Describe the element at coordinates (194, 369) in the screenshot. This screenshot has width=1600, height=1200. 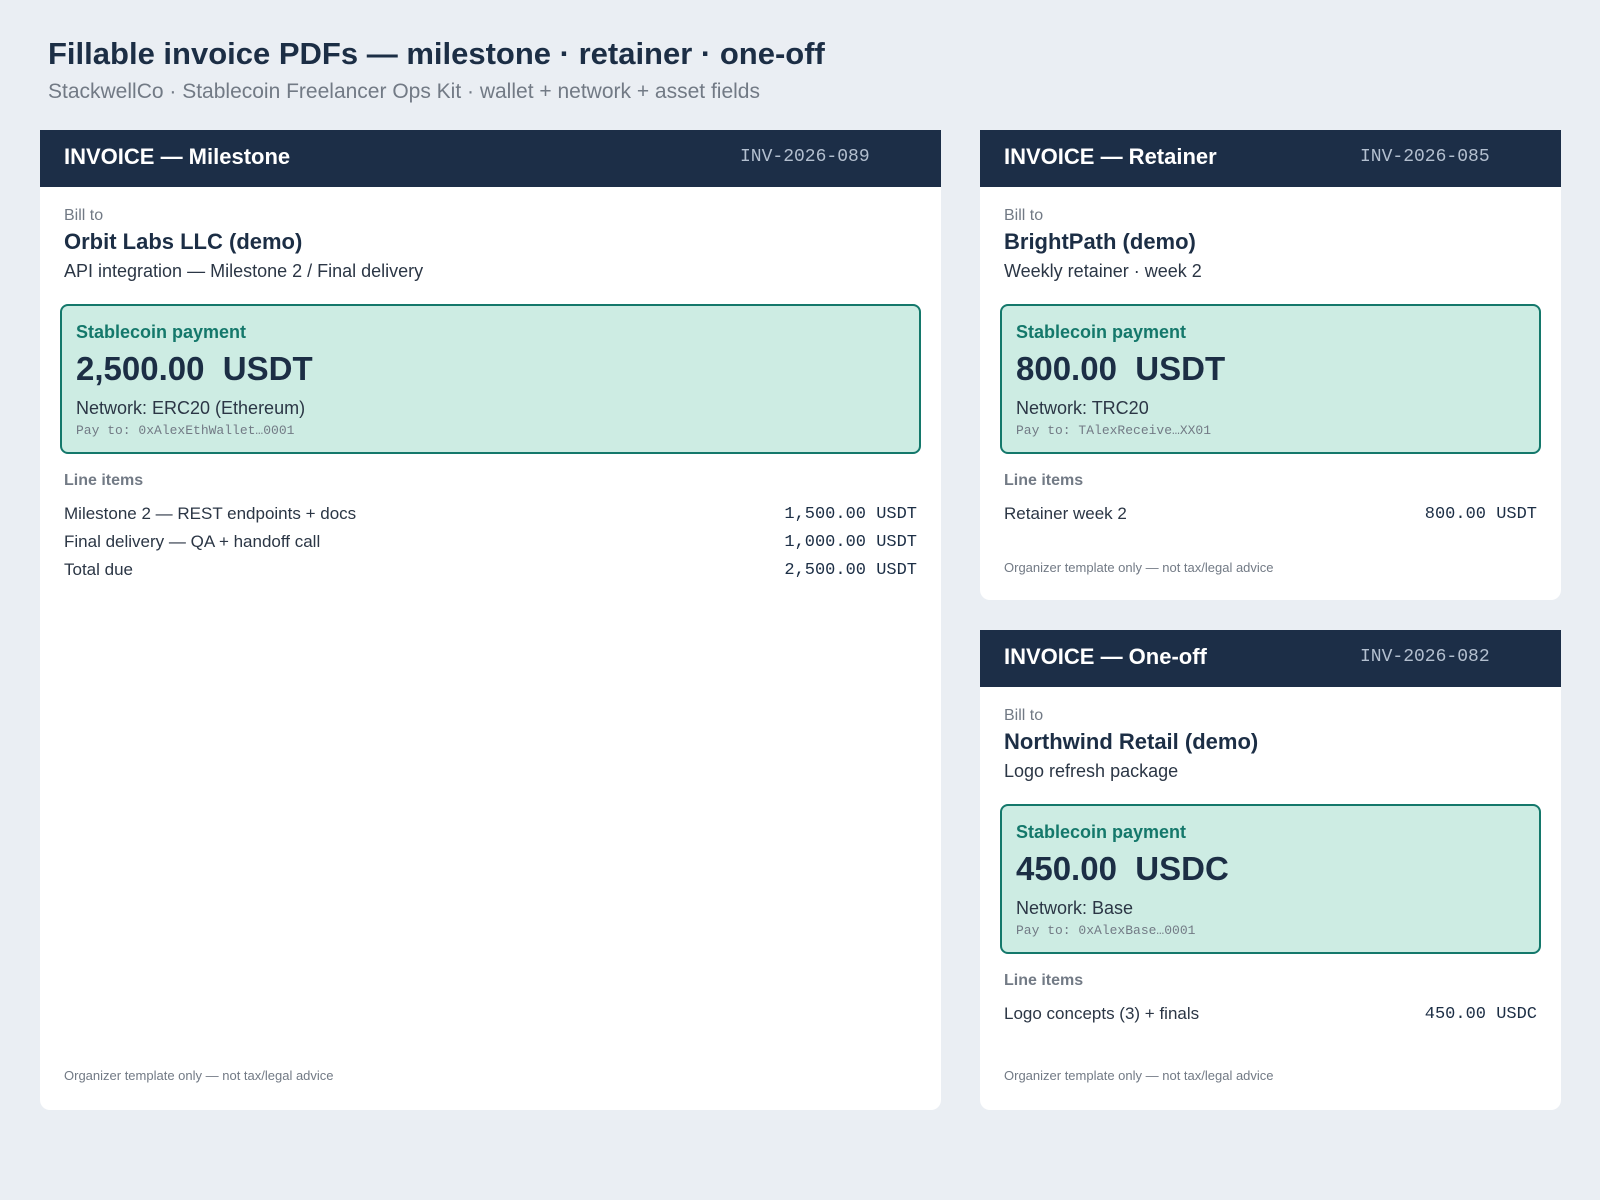
I see `payment-amount-field: 2,500.00 USDT` at that location.